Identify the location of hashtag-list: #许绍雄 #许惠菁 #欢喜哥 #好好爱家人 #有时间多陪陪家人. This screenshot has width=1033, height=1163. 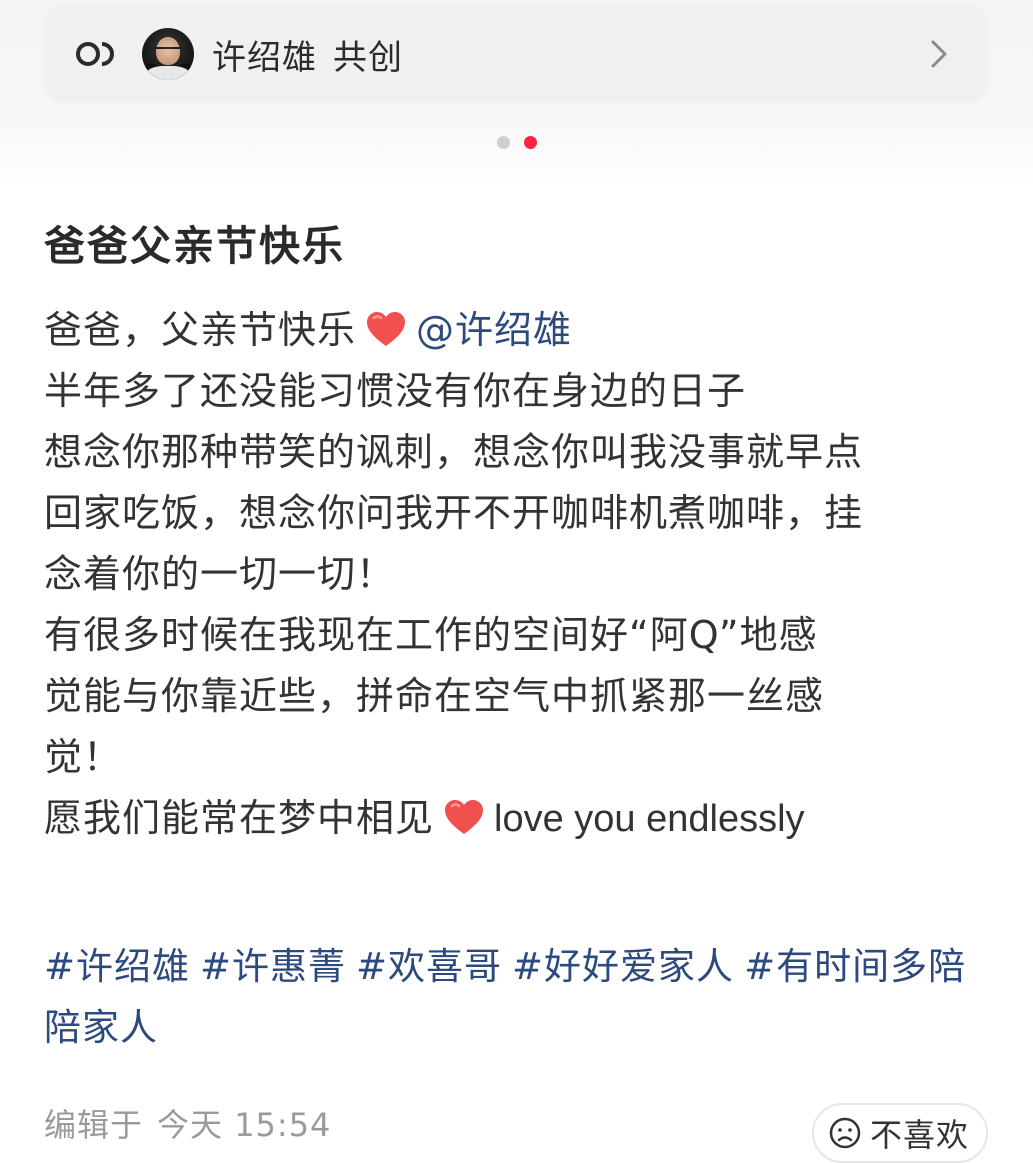
(519, 997).